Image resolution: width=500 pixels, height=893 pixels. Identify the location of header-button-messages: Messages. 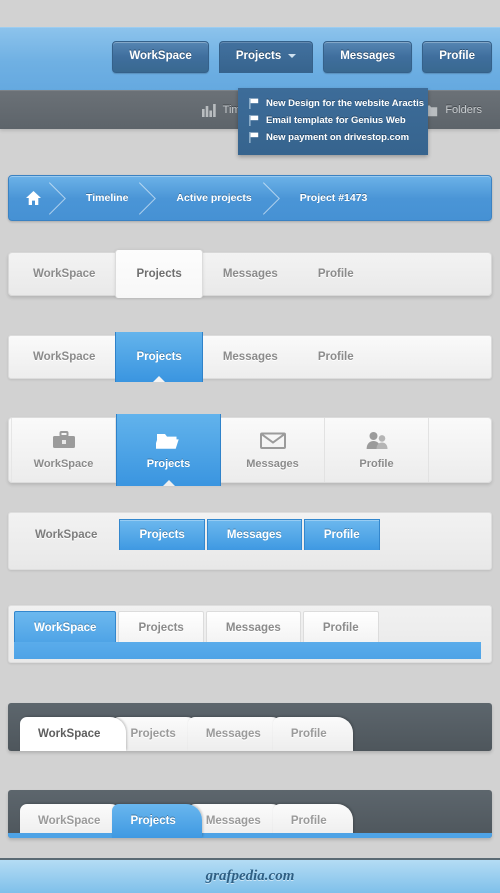
(368, 57).